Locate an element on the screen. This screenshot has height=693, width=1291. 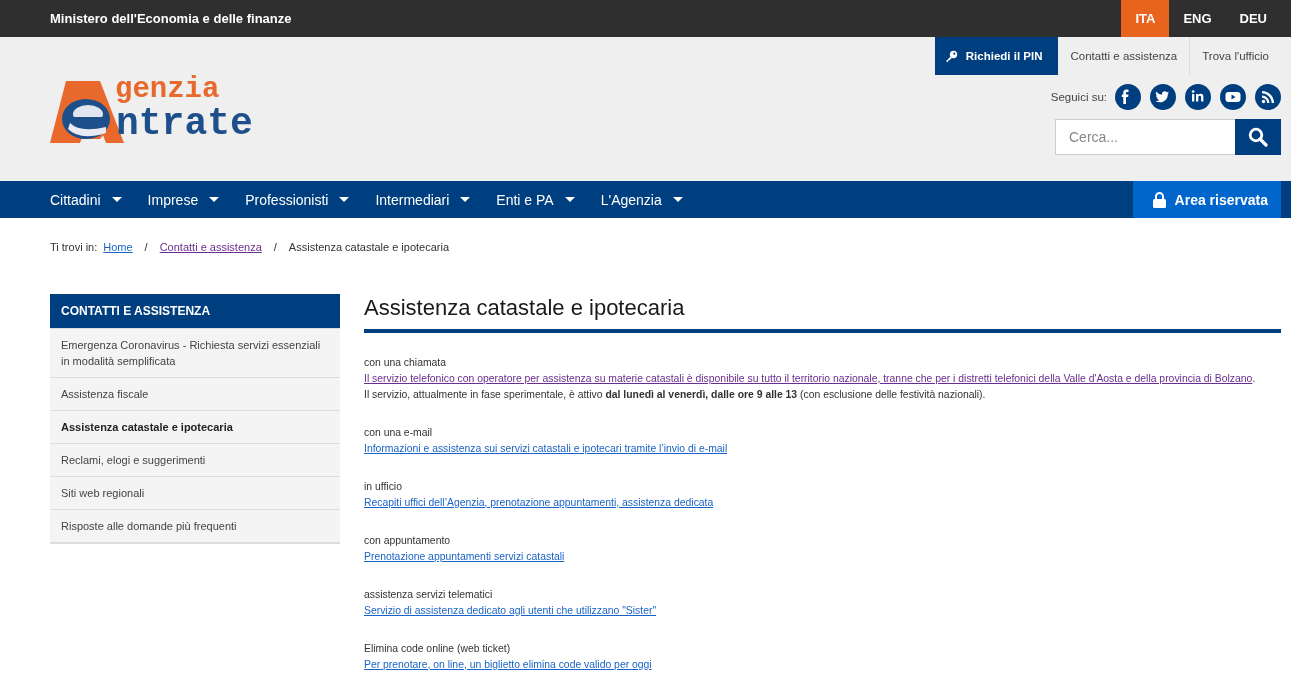
youtube-icon is located at coordinates (1233, 97).